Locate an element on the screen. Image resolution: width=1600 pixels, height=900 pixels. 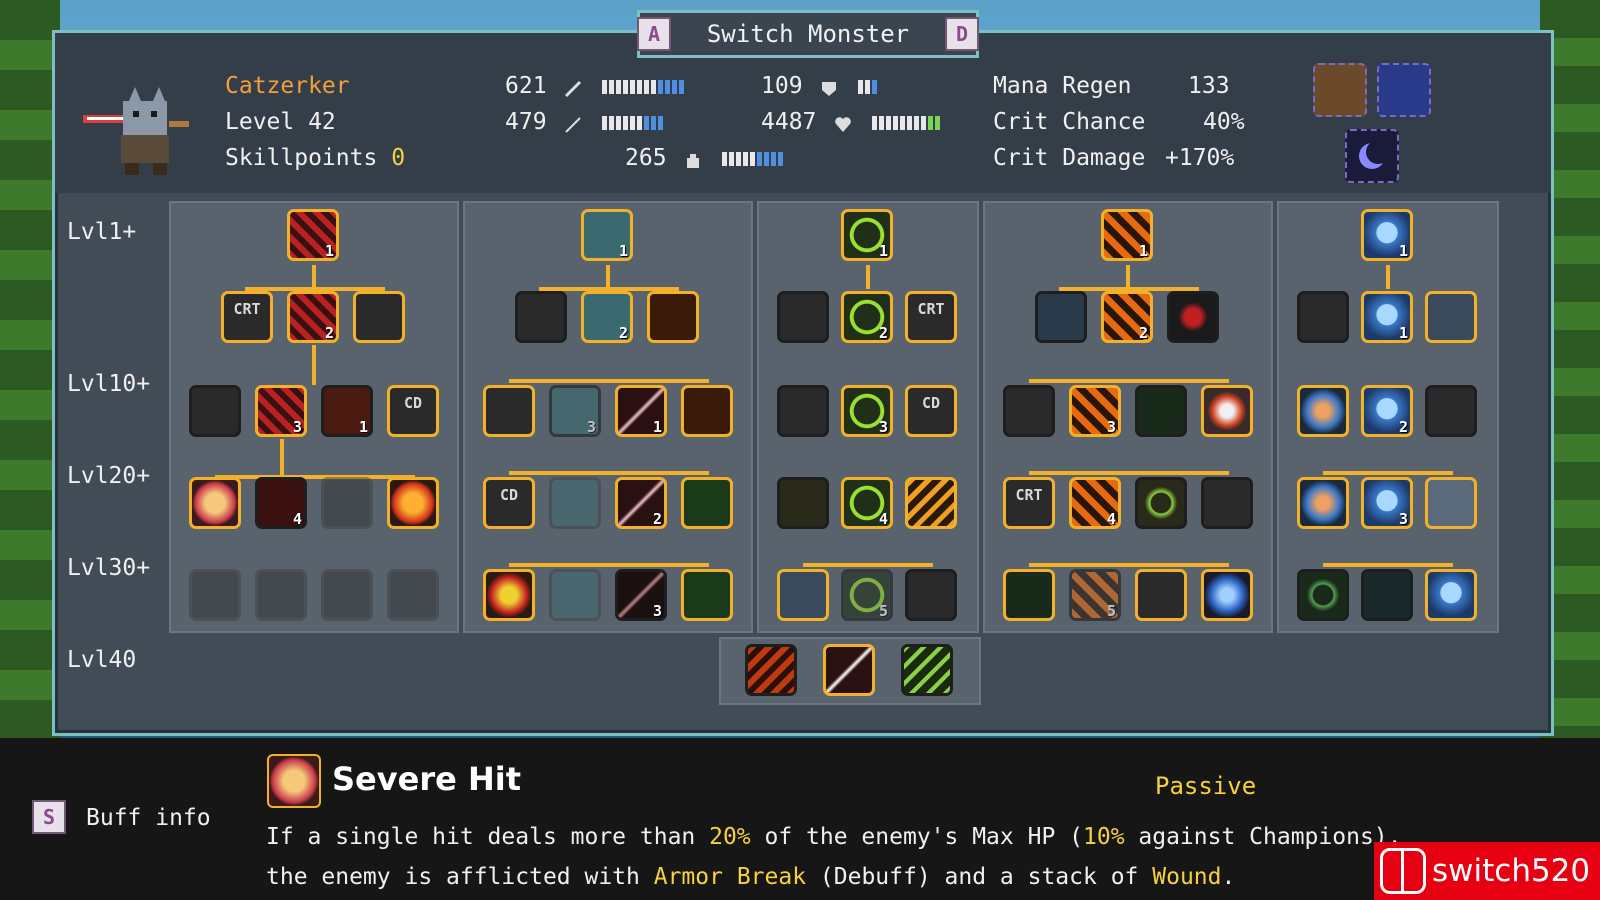
fire-skill-icon is located at coordinates (413, 503).